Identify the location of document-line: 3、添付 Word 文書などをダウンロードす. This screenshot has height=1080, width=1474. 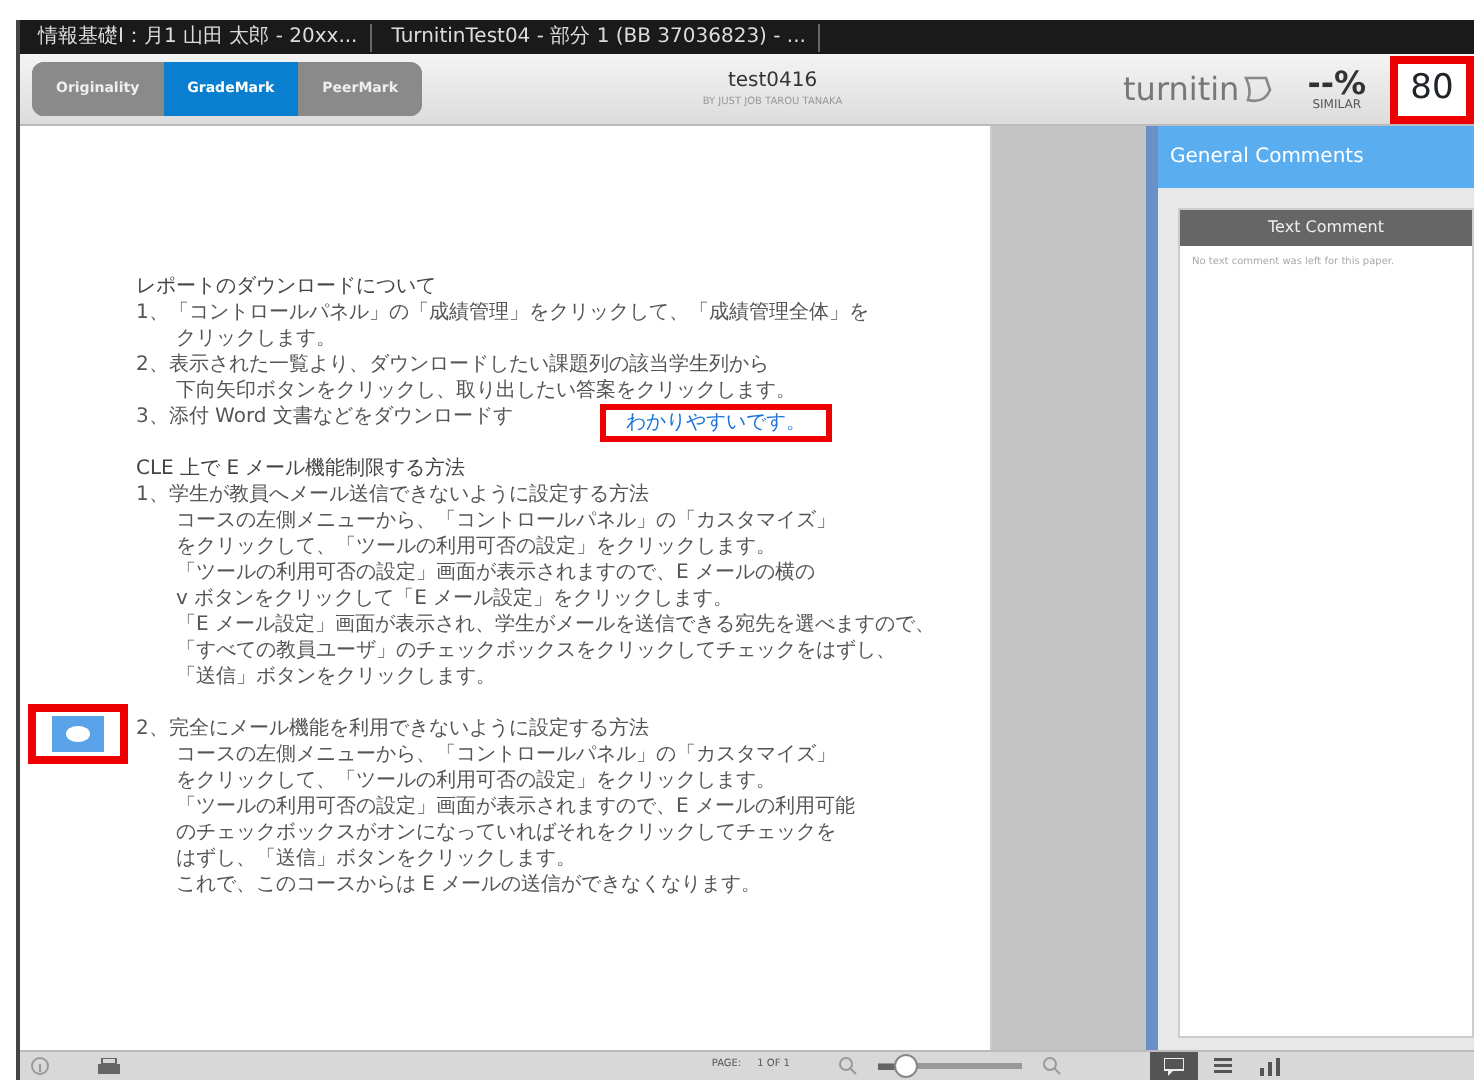
(324, 417).